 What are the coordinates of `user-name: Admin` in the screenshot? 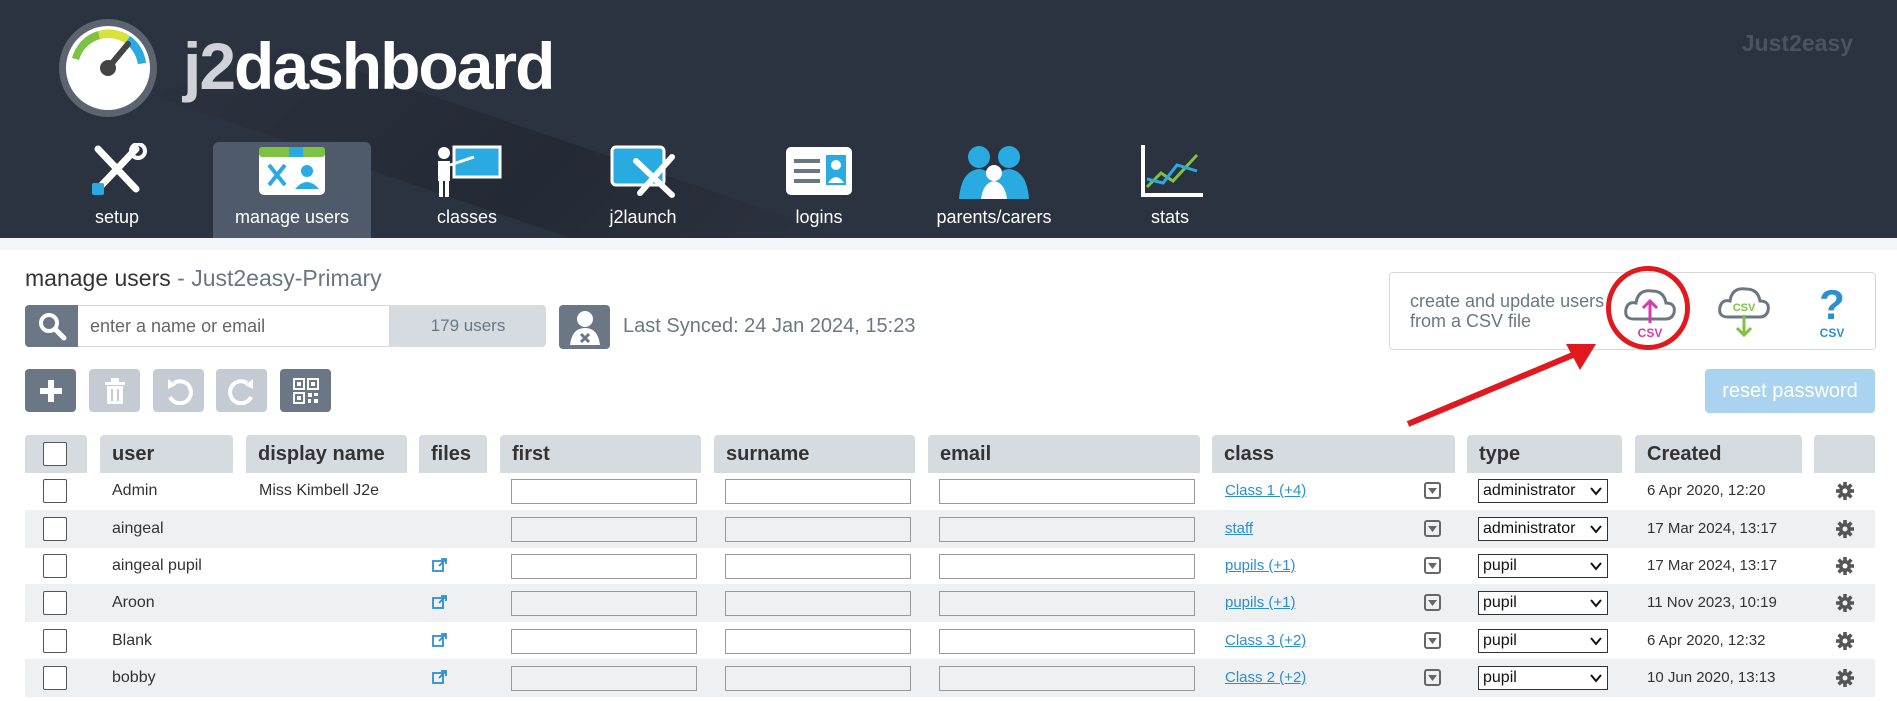 It's located at (135, 490).